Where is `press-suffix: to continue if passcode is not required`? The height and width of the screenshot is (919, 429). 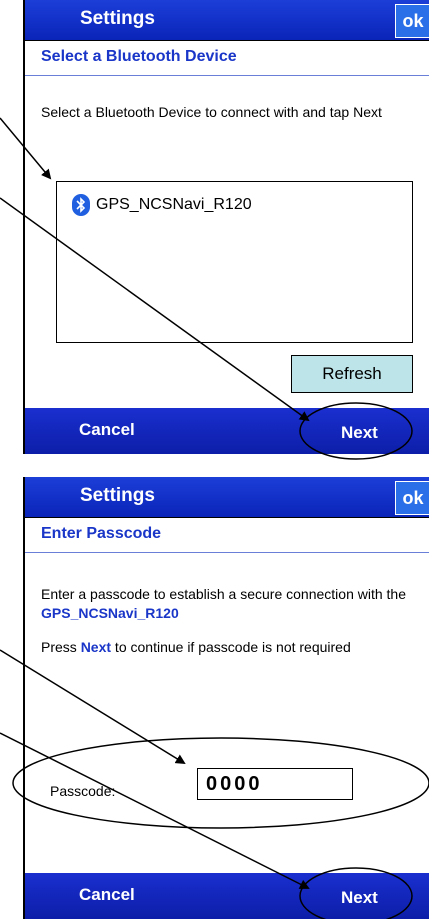
press-suffix: to continue if passcode is not required is located at coordinates (231, 647).